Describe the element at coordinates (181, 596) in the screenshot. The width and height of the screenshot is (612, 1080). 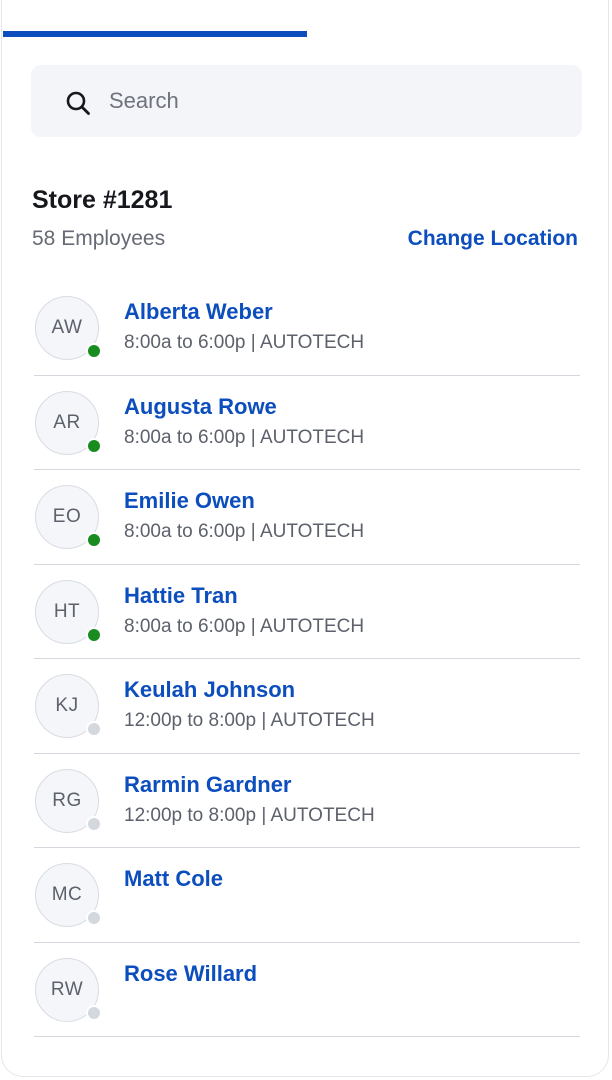
I see `employee-name: Hattie Tran` at that location.